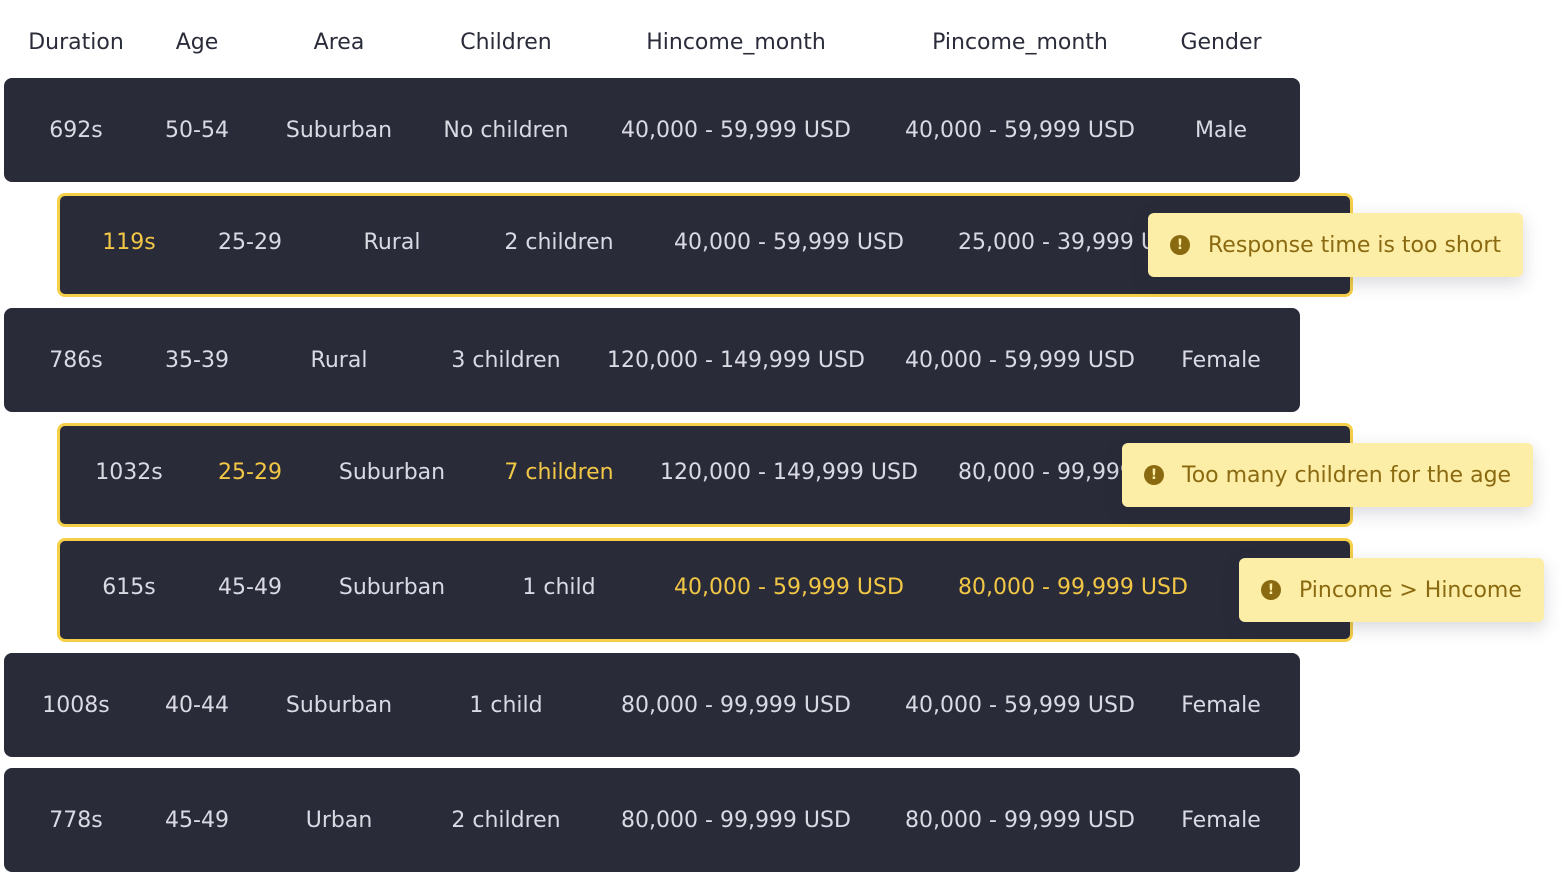 Image resolution: width=1567 pixels, height=878 pixels. I want to click on warning-tooltip: ! Pincome > Hincome, so click(1391, 590).